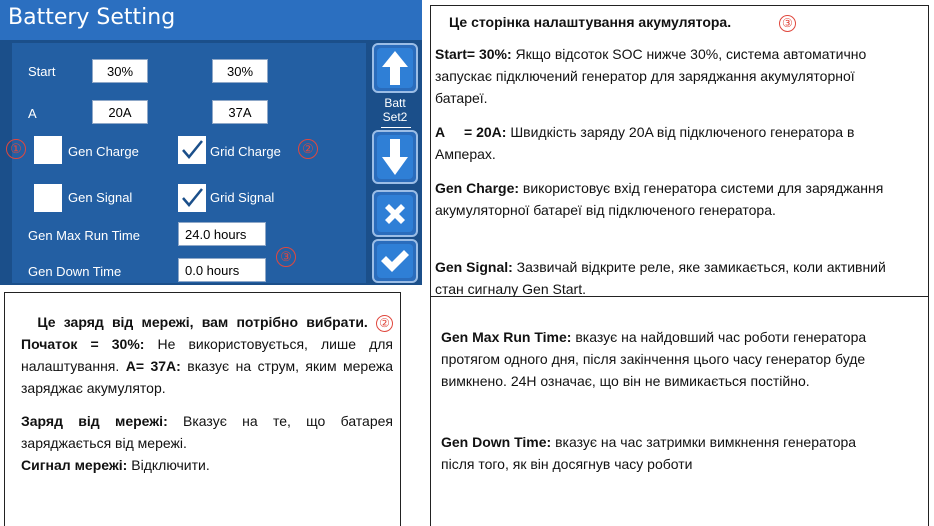 The height and width of the screenshot is (526, 934). I want to click on right-a-key: A = 20A:, so click(471, 132).